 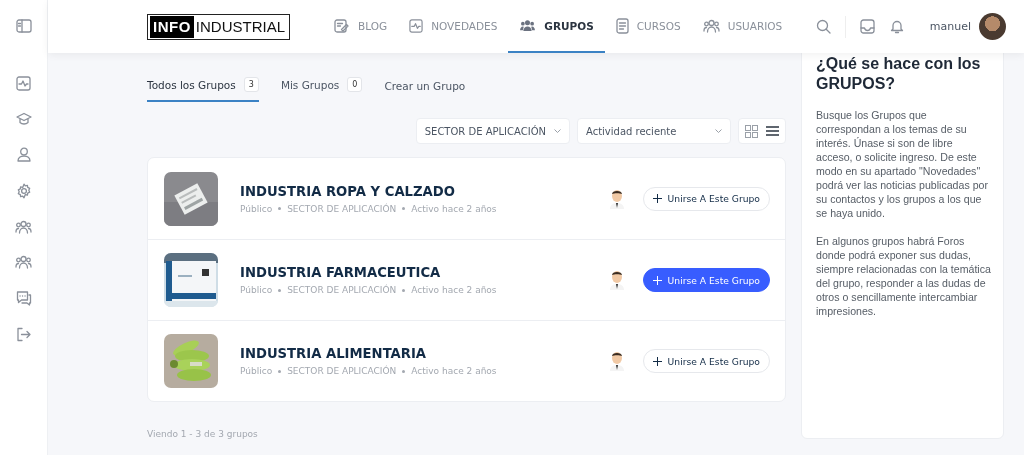 I want to click on sidebar-toggle-icon, so click(x=23, y=26).